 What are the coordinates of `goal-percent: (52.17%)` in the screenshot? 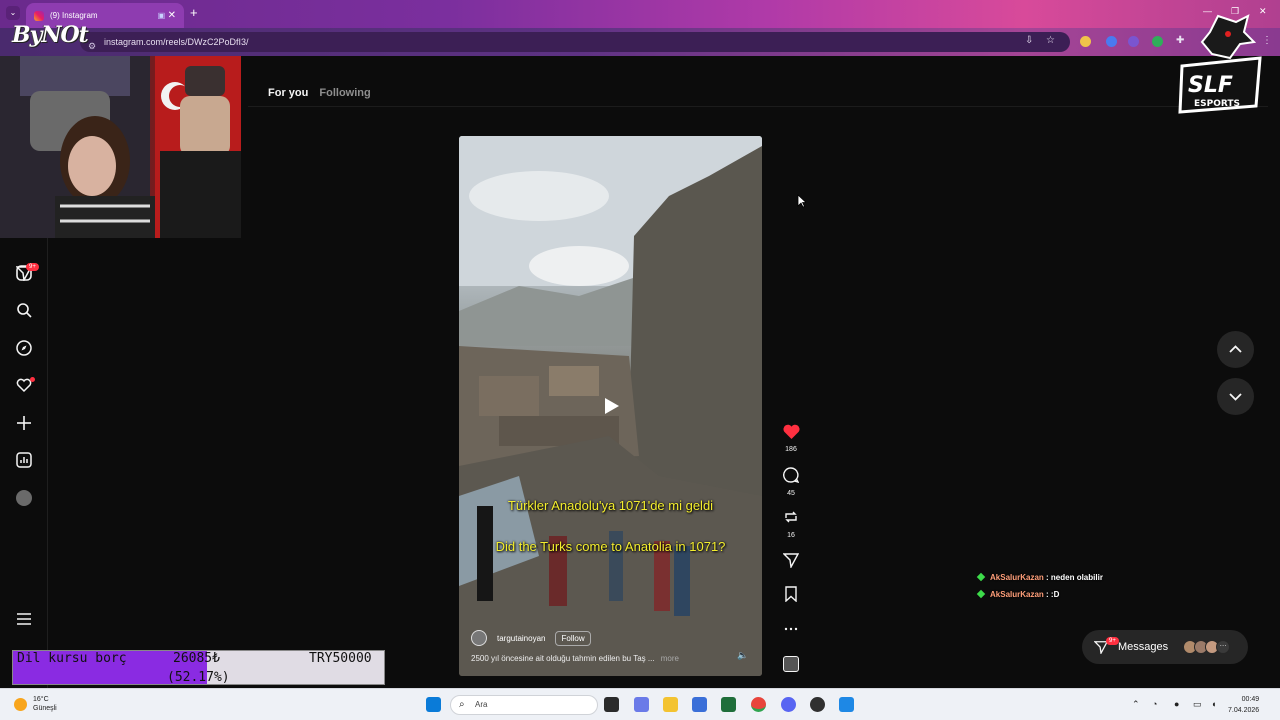 It's located at (198, 677).